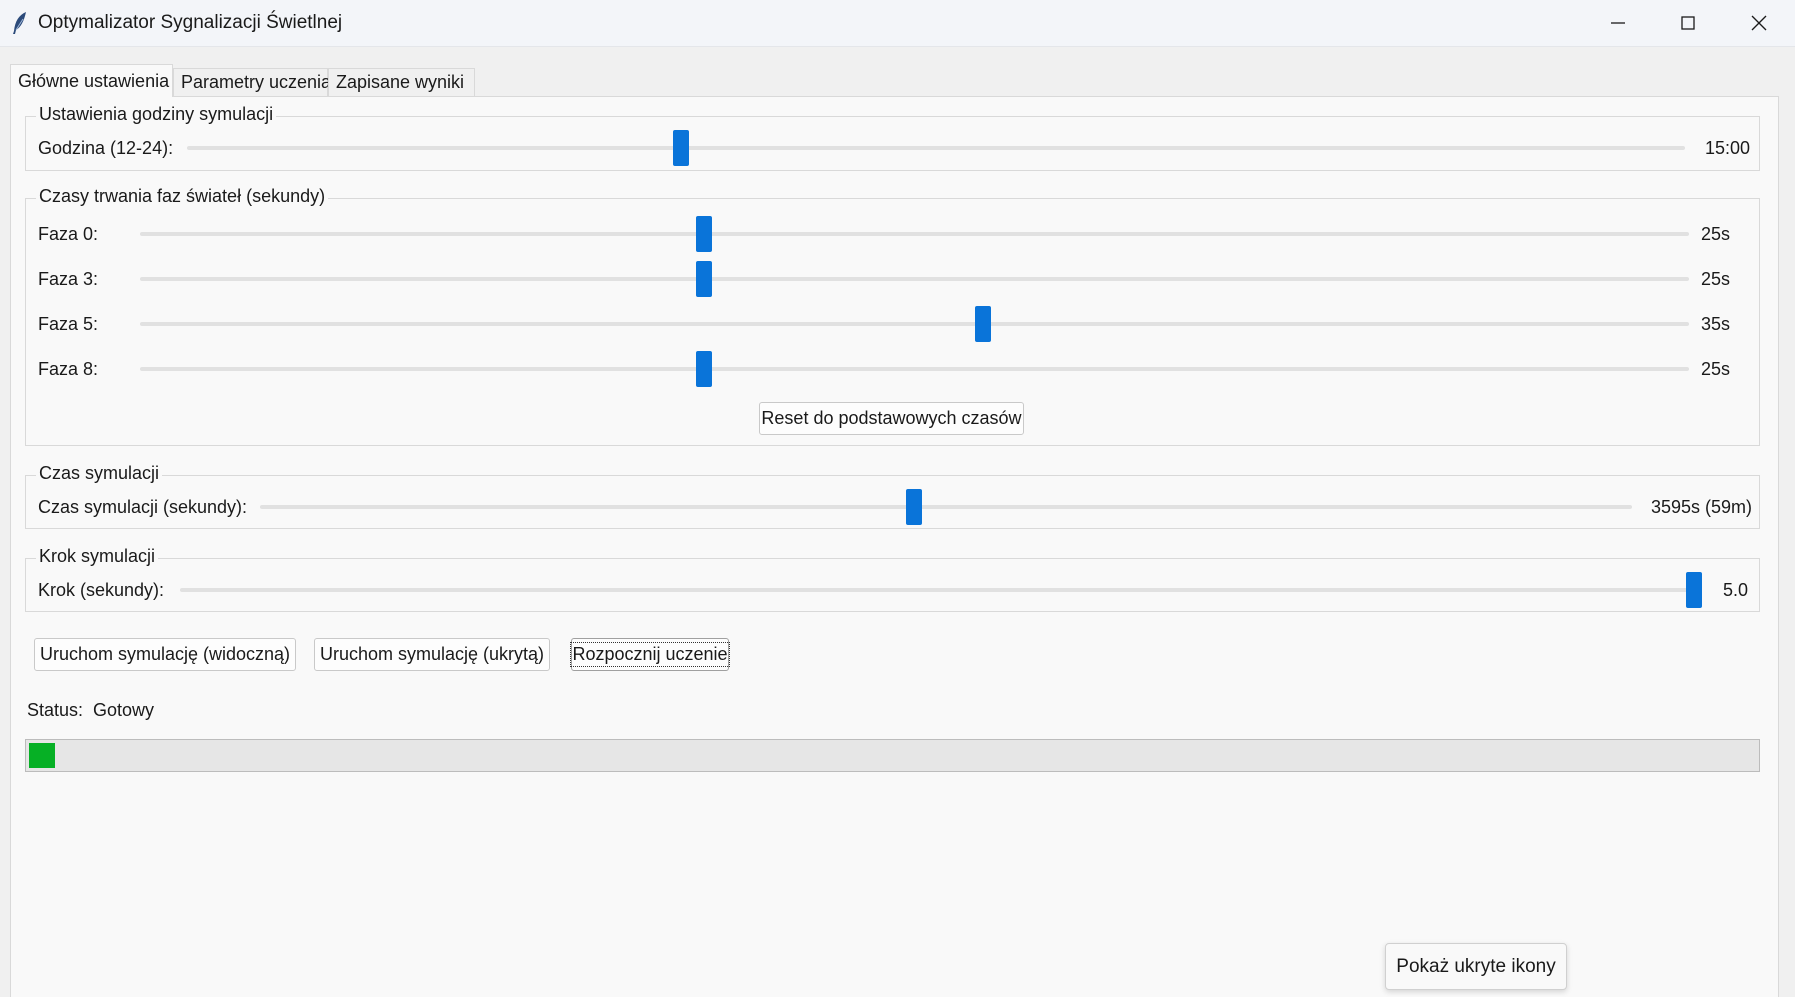 The image size is (1795, 997). What do you see at coordinates (892, 137) in the screenshot?
I see `hour-settings-group: Ustawienia godziny symulacji` at bounding box center [892, 137].